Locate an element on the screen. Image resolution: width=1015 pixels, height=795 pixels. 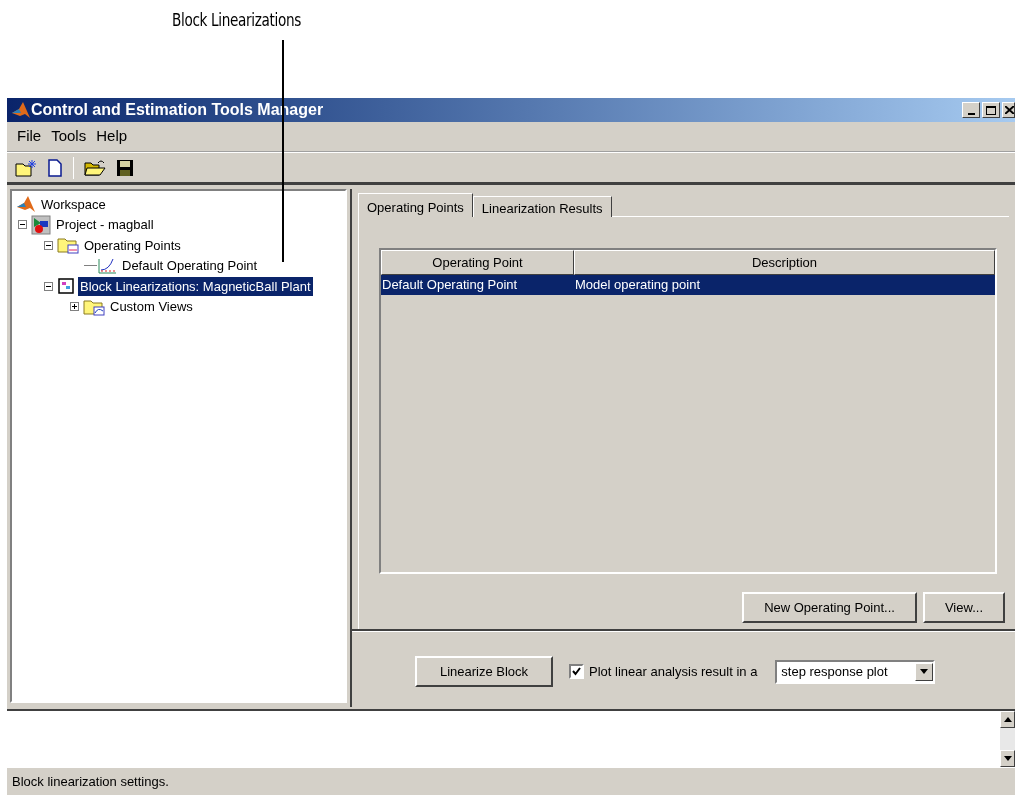
menu-item: Tools is located at coordinates (69, 136).